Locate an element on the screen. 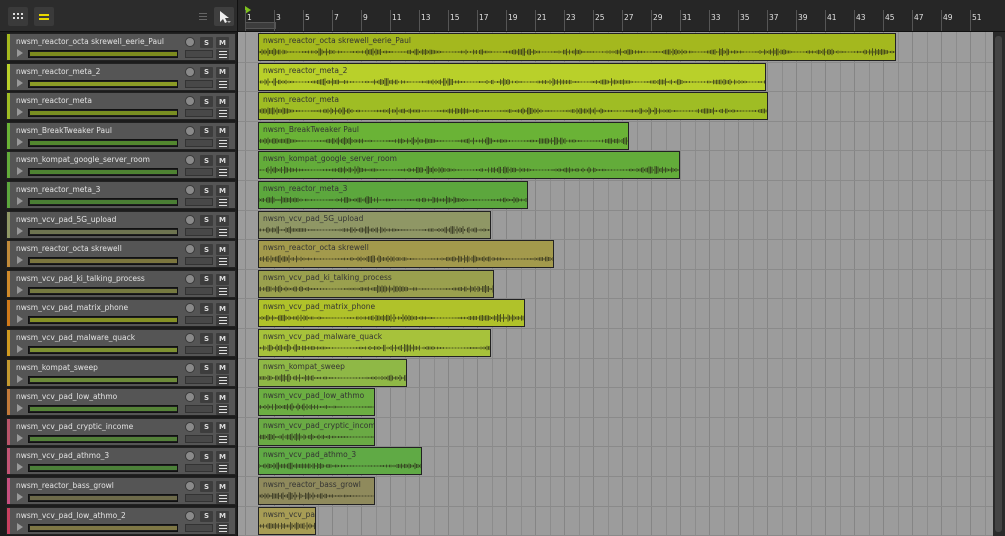 The width and height of the screenshot is (1005, 536). audio-clip: nwsm_vcv_pad_malware_quack is located at coordinates (375, 343).